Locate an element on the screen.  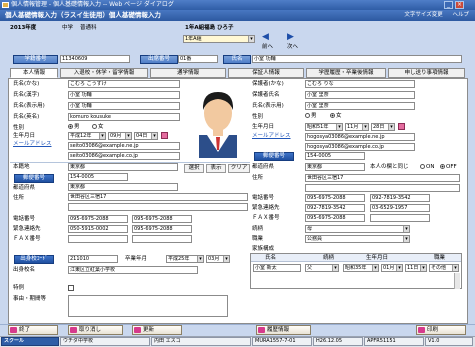
photo-clear-button: クリア is located at coordinates (239, 168).